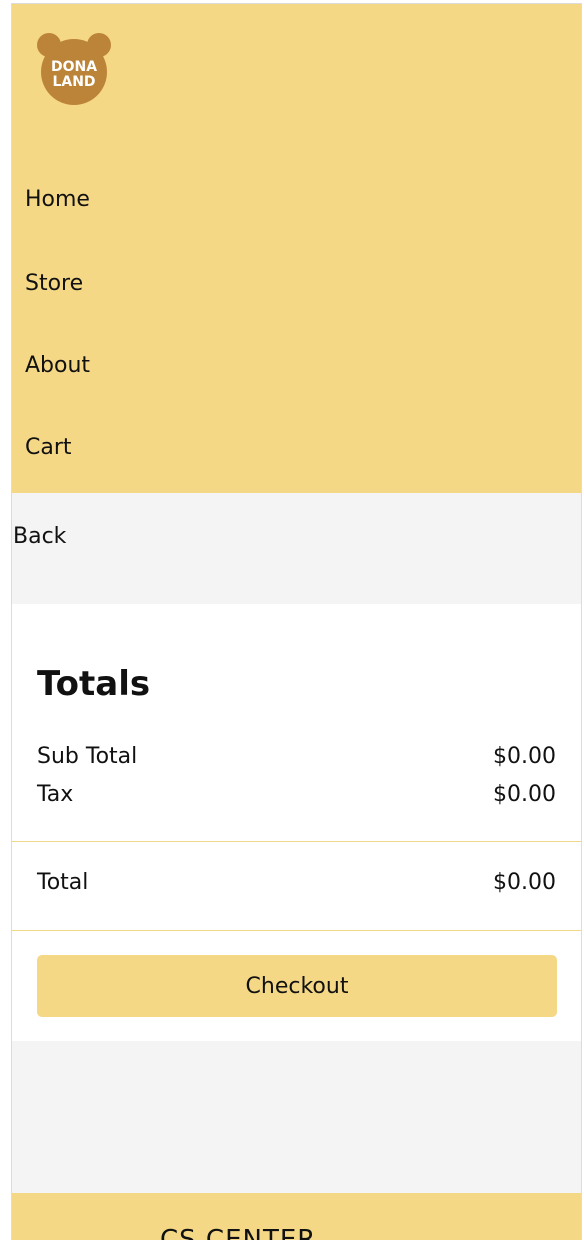 Image resolution: width=584 pixels, height=1240 pixels. I want to click on tax-label: Tax, so click(55, 794).